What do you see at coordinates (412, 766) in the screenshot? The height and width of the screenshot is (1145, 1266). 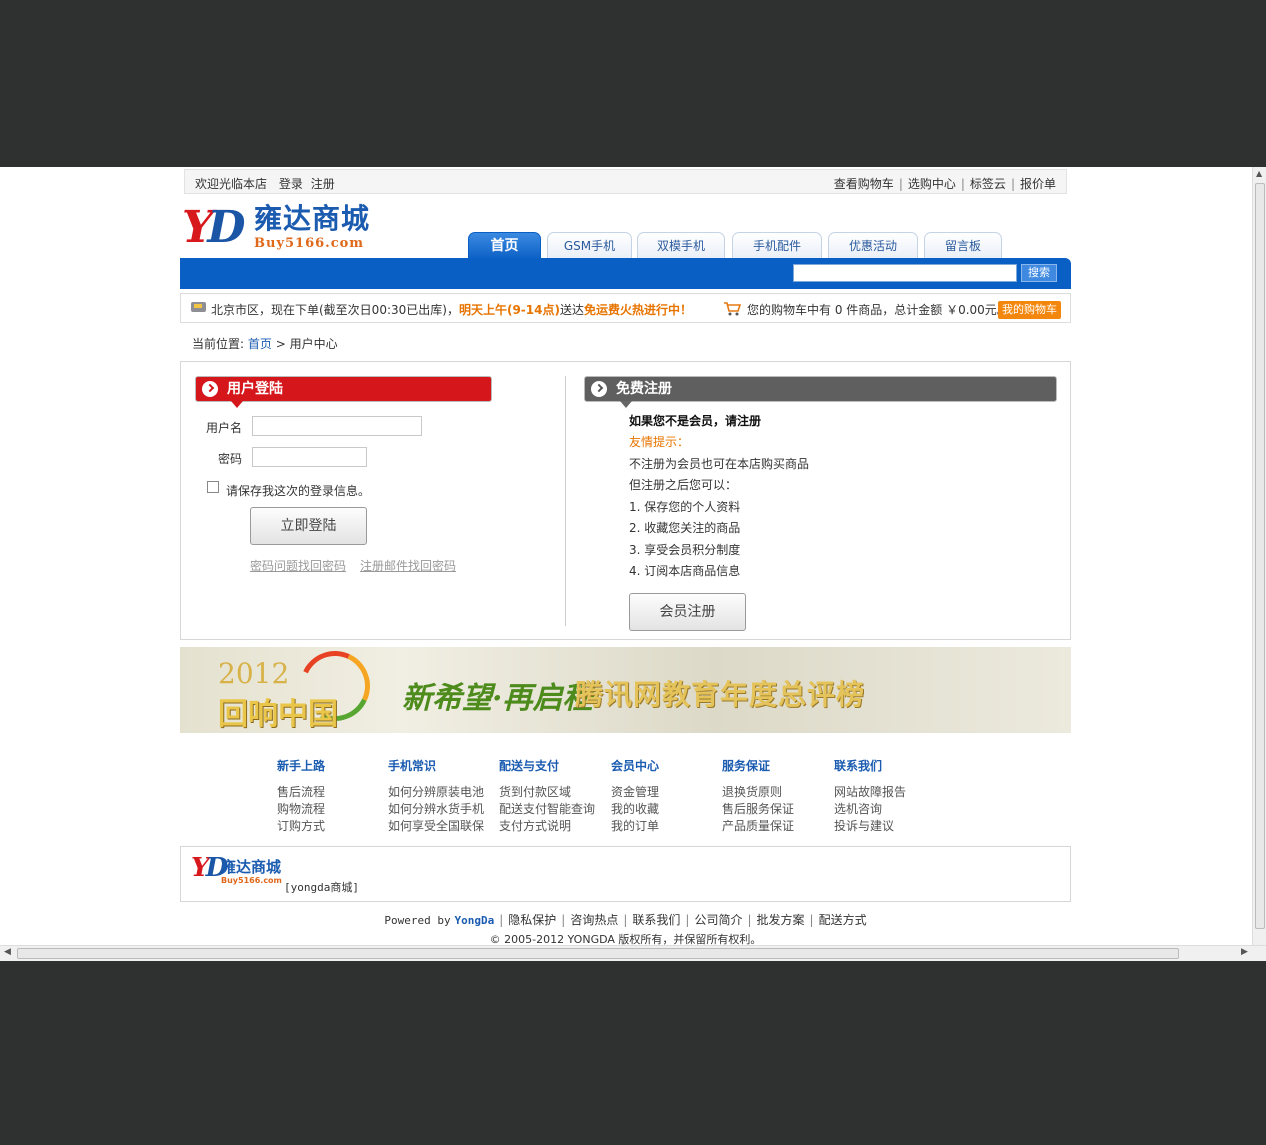 I see `footer-column-title: 手机常识` at bounding box center [412, 766].